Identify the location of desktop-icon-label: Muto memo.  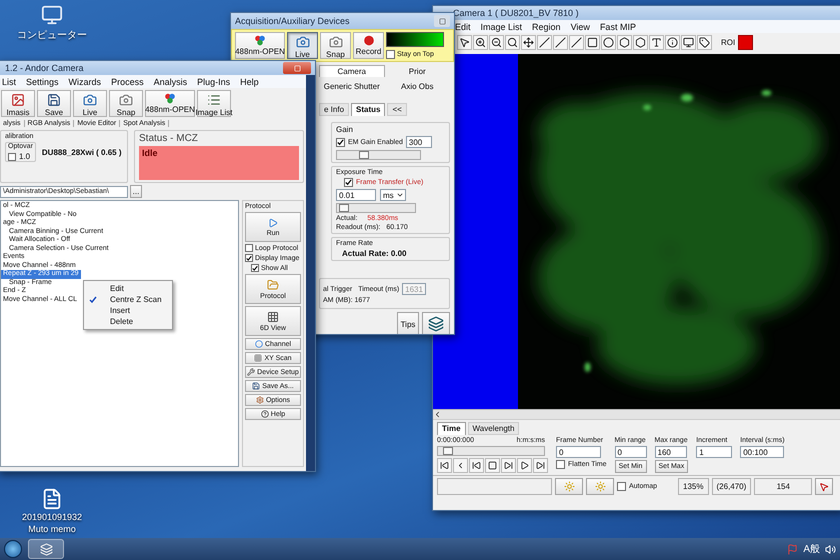
(52, 529).